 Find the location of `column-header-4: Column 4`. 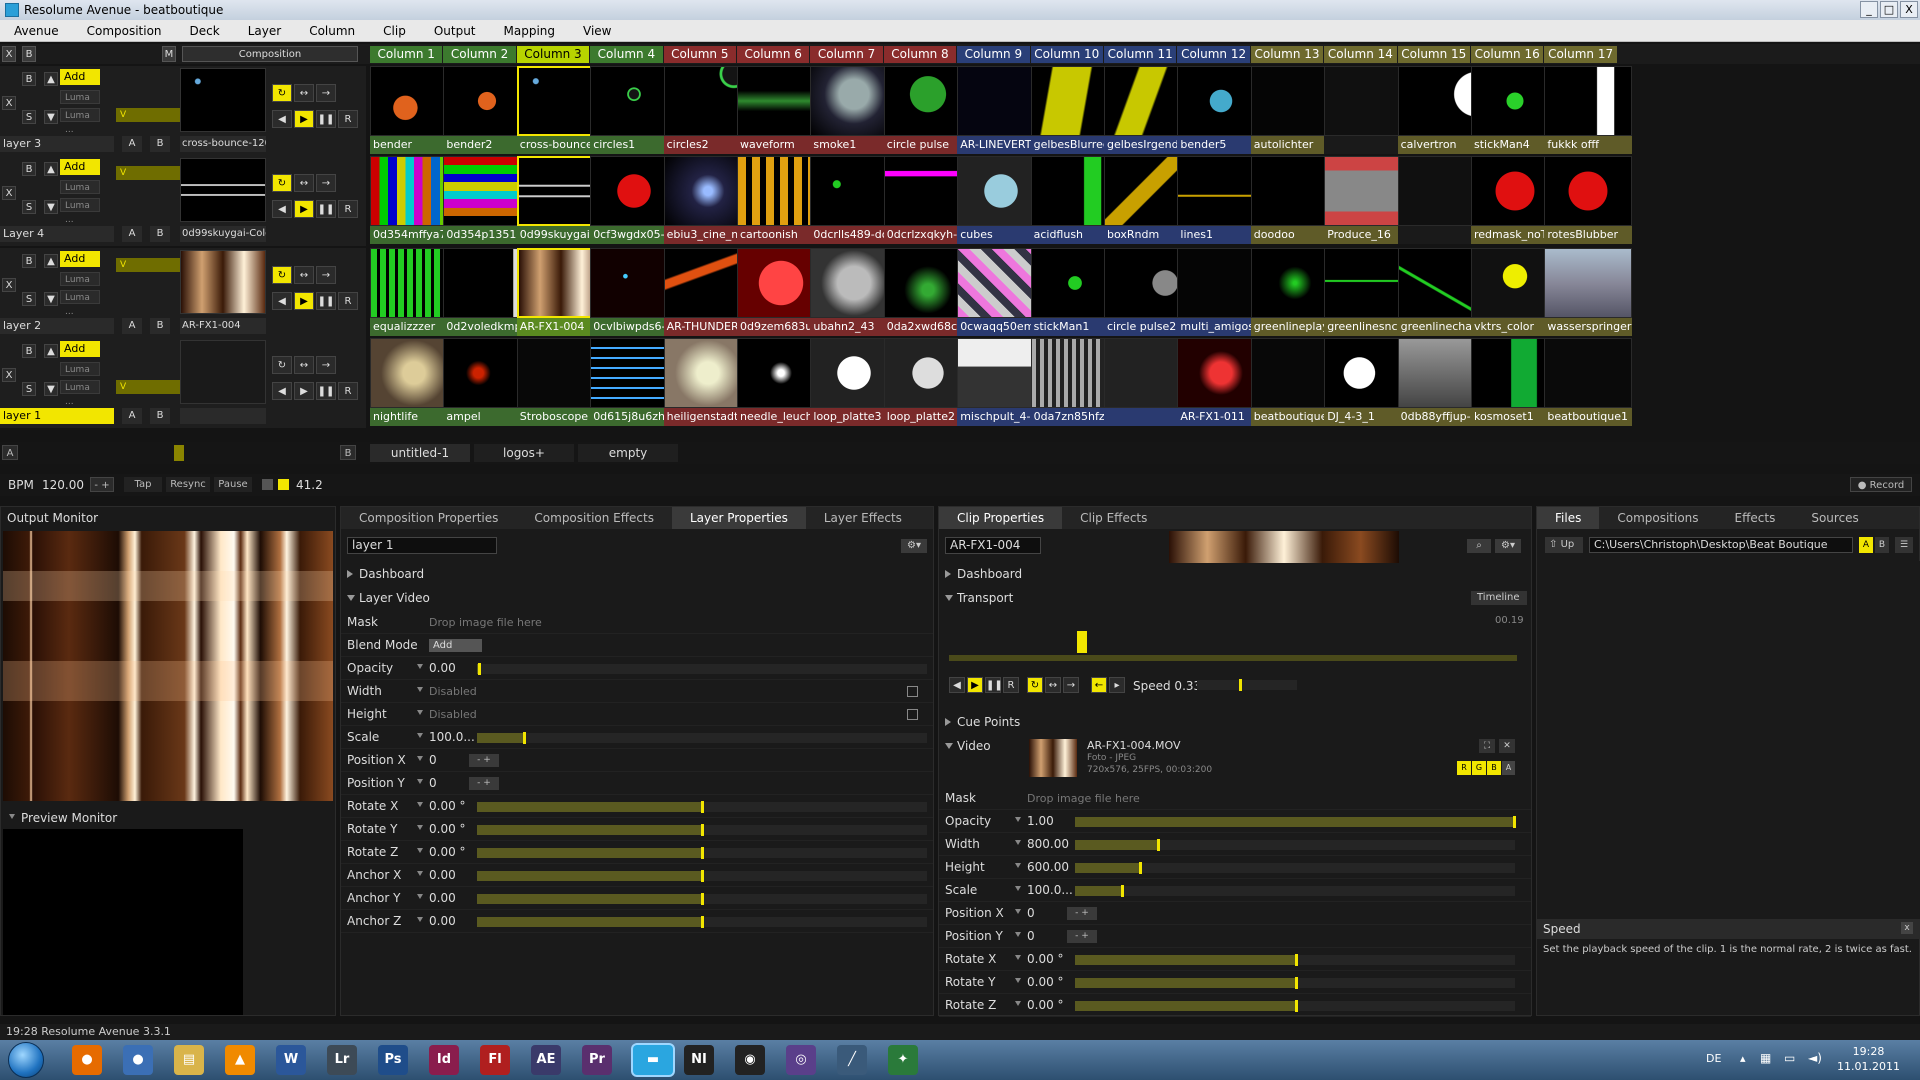

column-header-4: Column 4 is located at coordinates (626, 54).